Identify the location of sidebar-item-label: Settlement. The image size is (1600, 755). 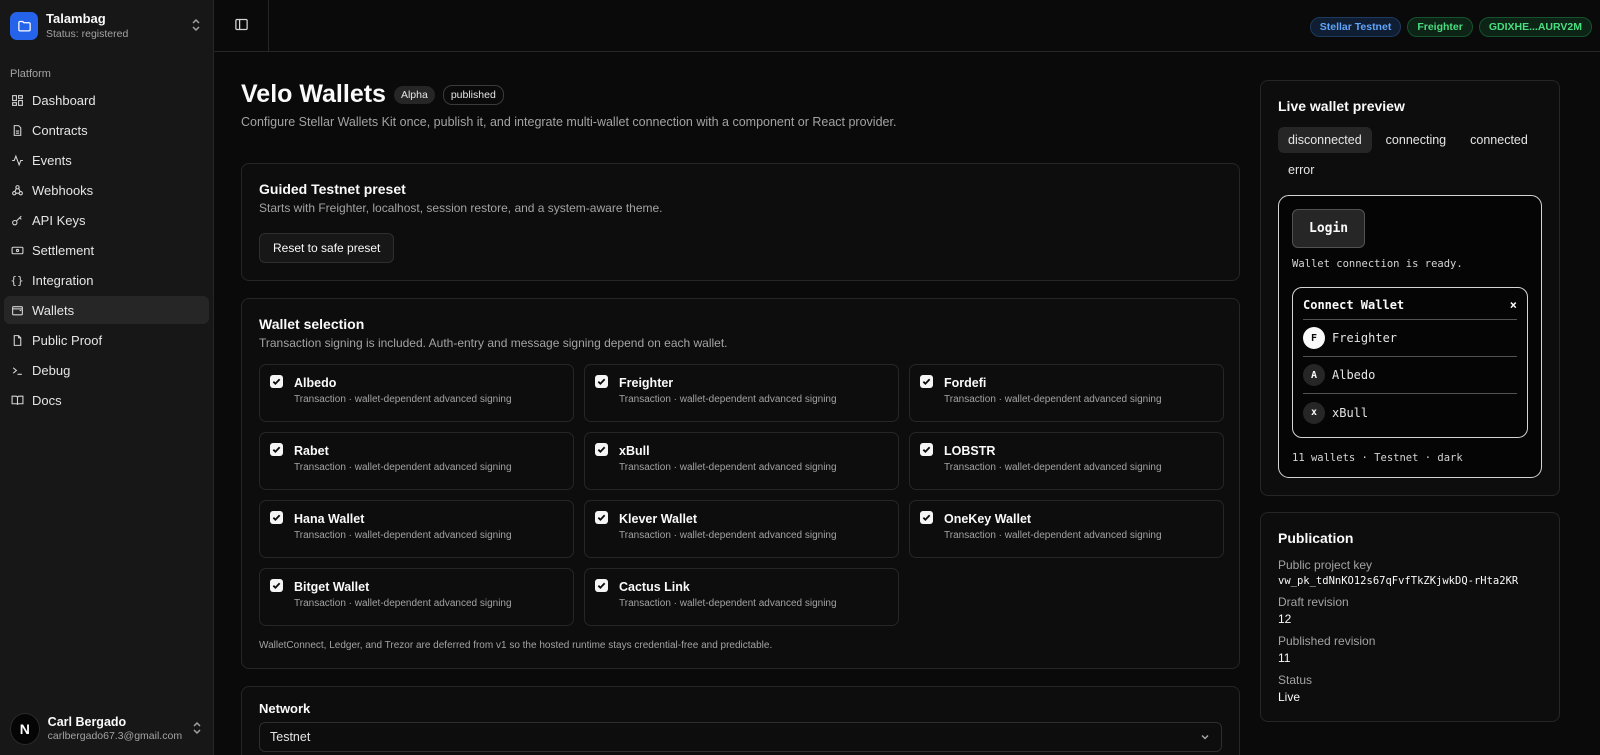
(63, 250).